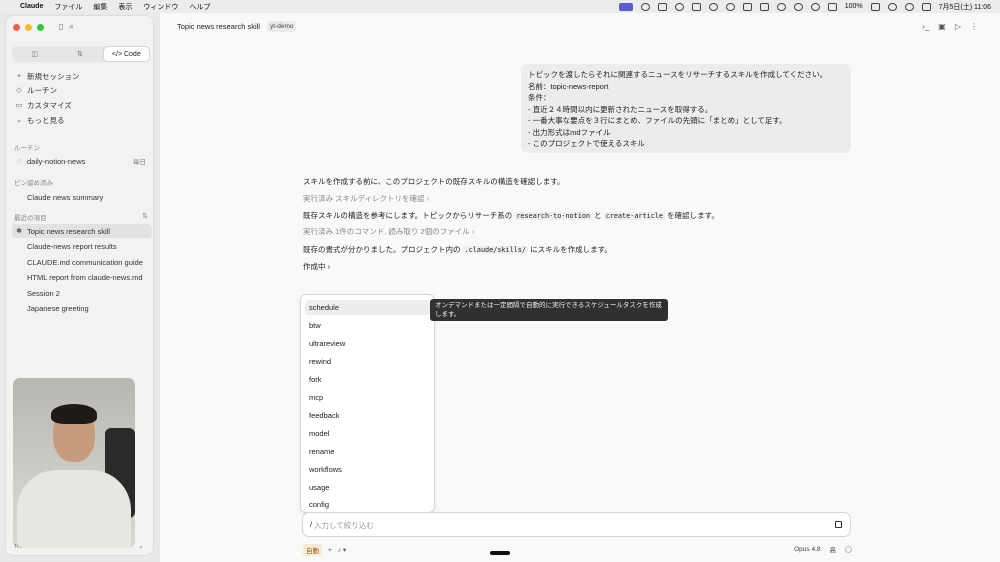 The image size is (1000, 562). Describe the element at coordinates (342, 550) in the screenshot. I see `microphone-icon: ♪ ▾` at that location.